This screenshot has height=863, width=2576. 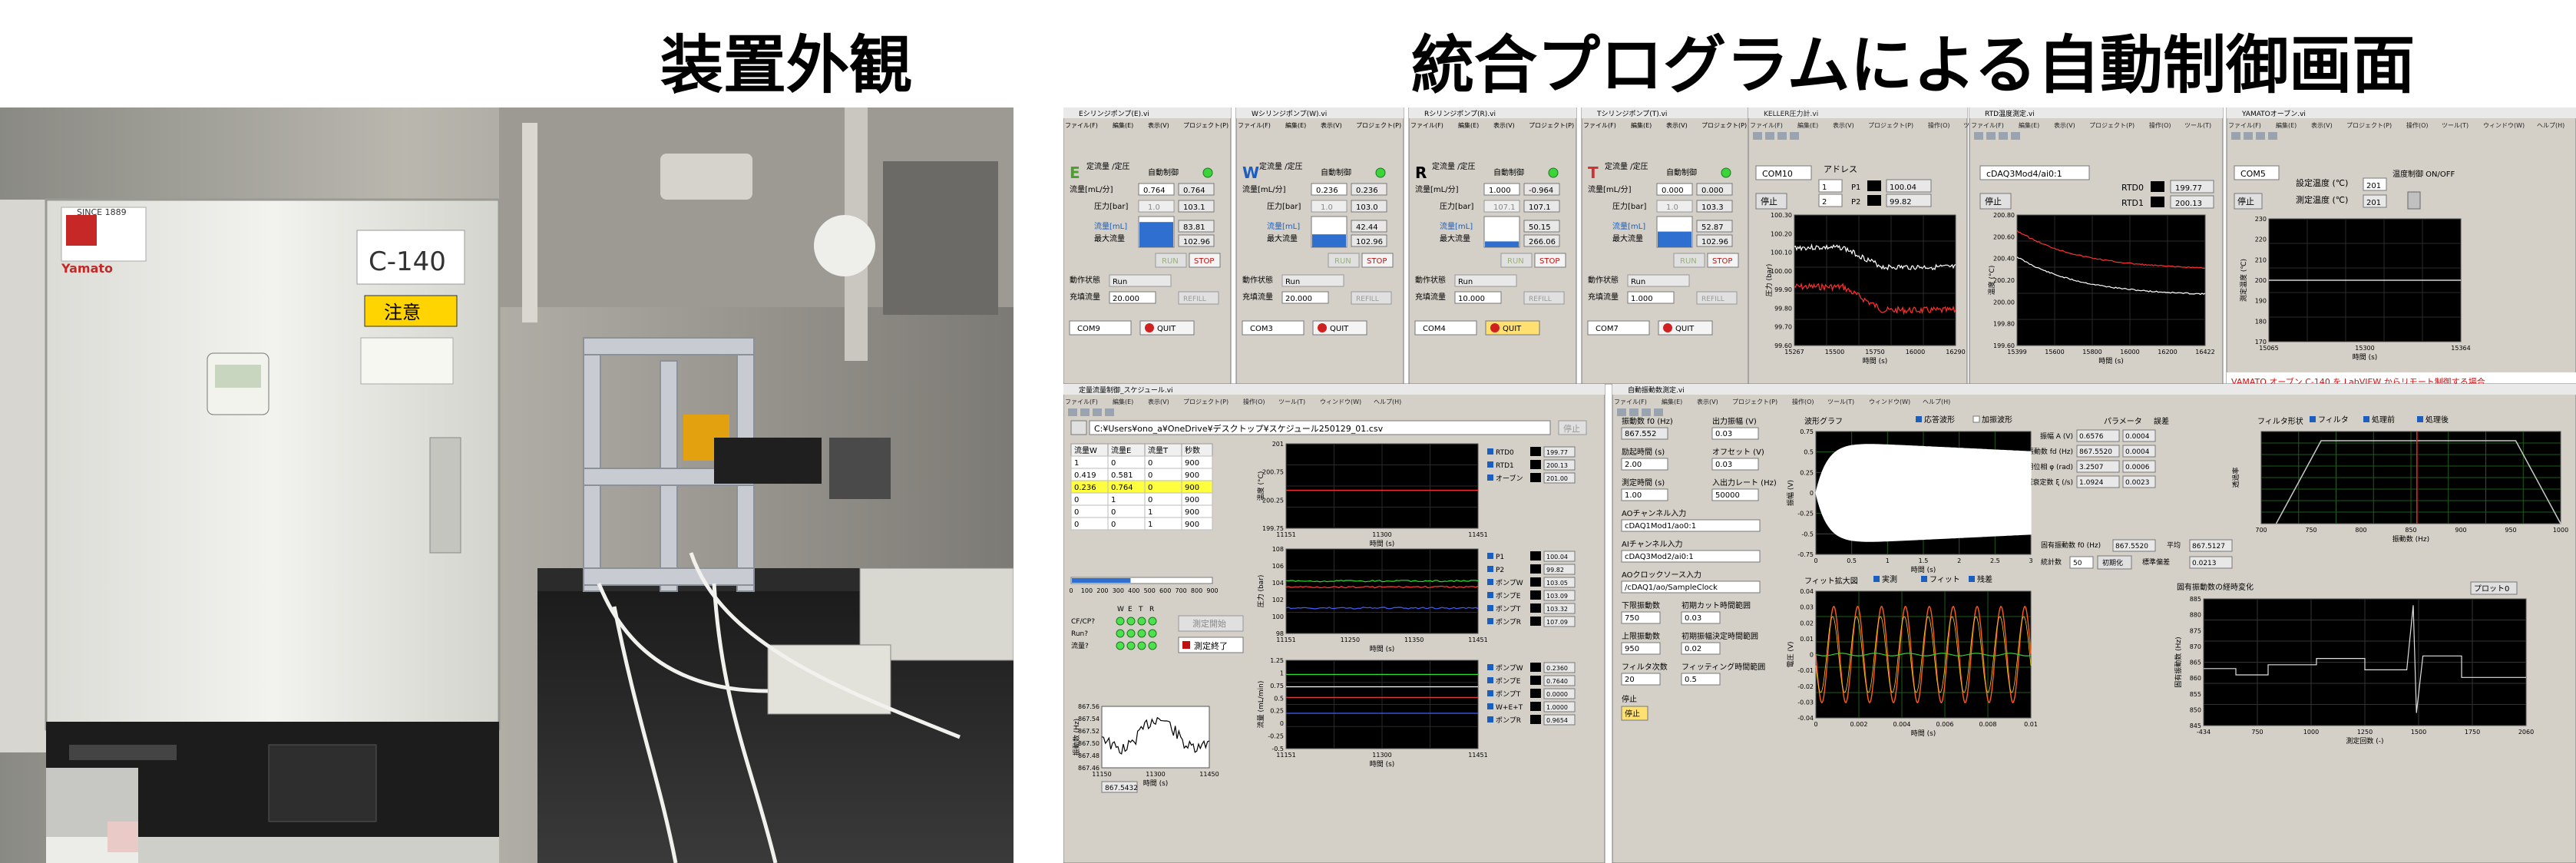 I want to click on oven-control-toggle, so click(x=2414, y=200).